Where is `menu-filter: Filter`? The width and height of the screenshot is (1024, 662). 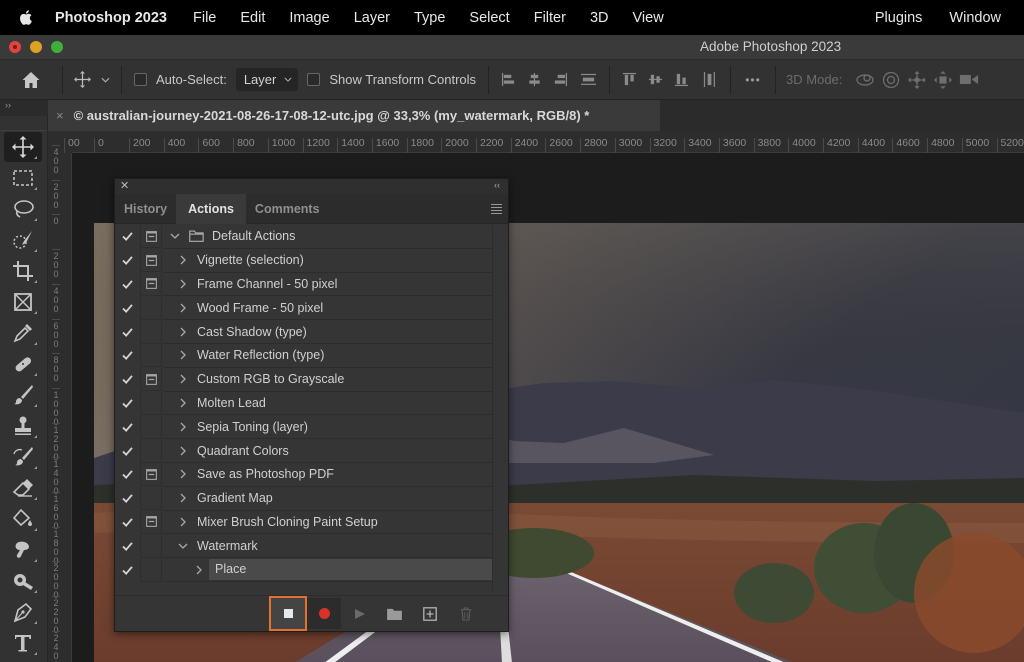
menu-filter: Filter is located at coordinates (550, 18).